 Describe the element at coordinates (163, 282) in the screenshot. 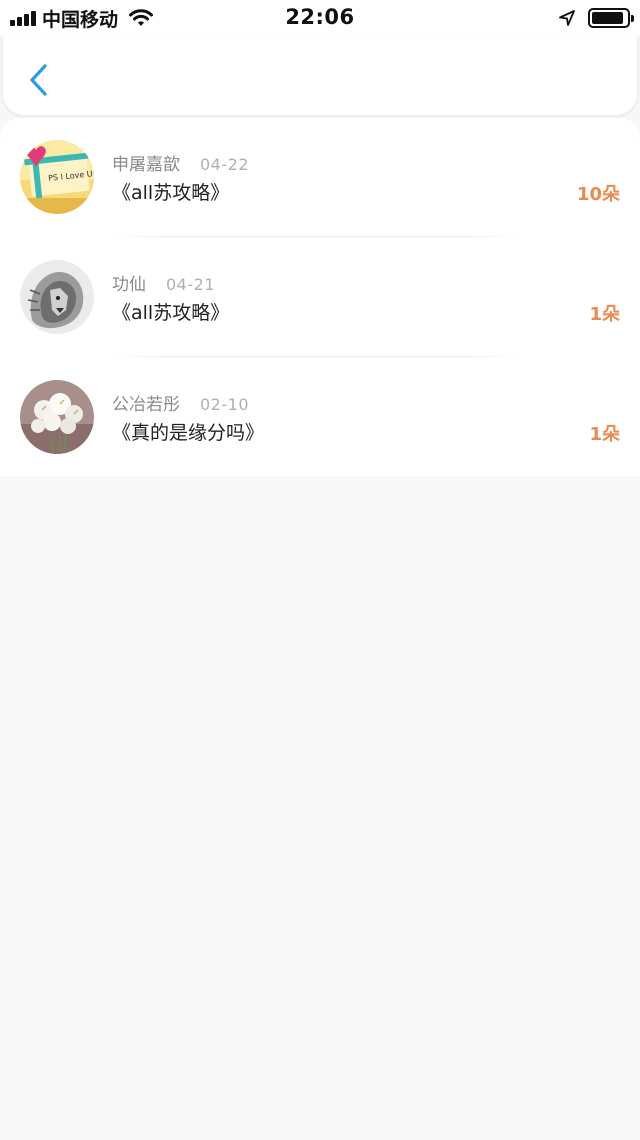

I see `record-meta: 功仙 04-21` at that location.